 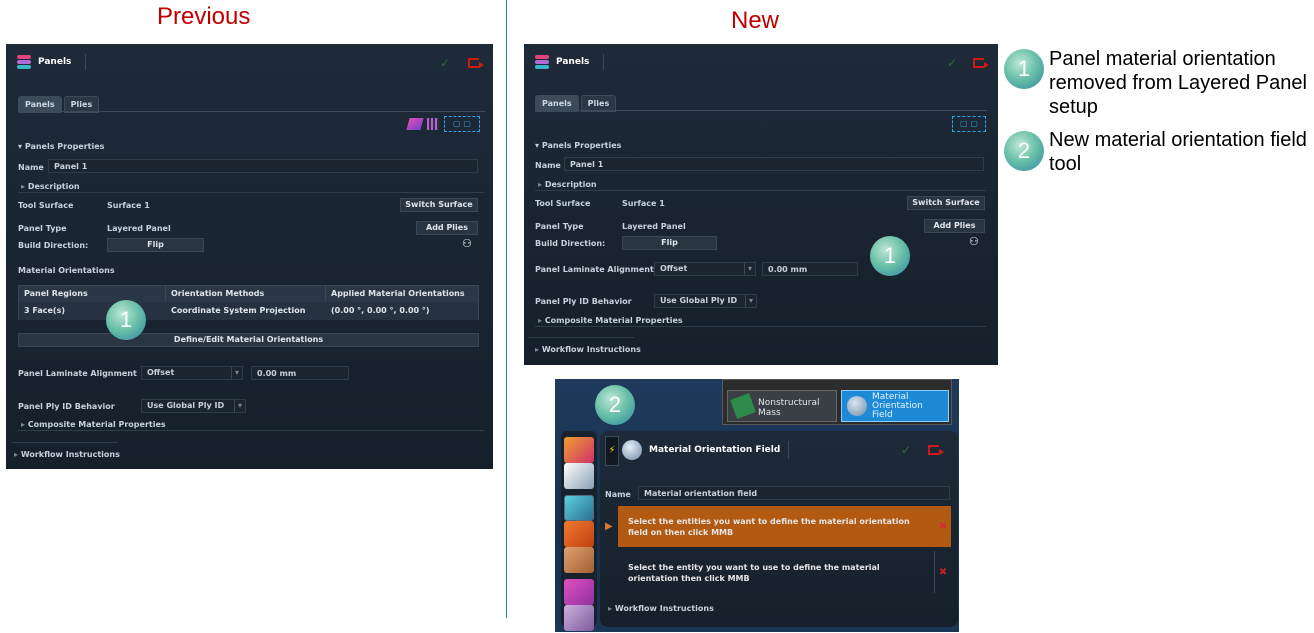 What do you see at coordinates (1178, 152) in the screenshot?
I see `legend-text-2: New material orientation field tool` at bounding box center [1178, 152].